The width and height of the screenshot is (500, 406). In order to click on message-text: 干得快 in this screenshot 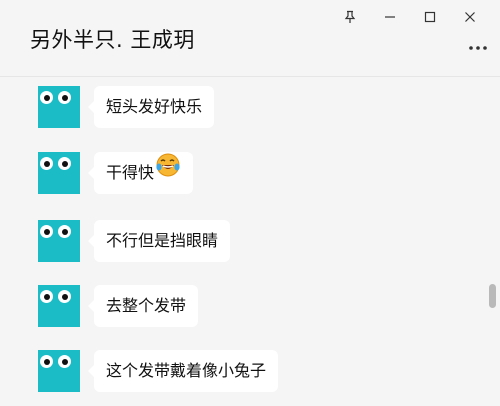, I will do `click(130, 172)`.